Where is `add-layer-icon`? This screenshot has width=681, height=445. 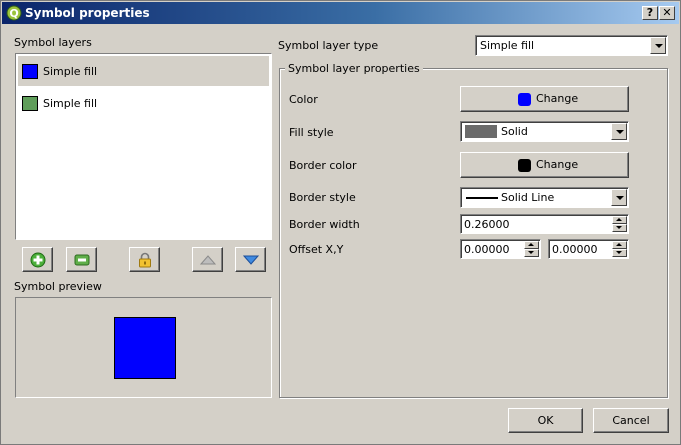 add-layer-icon is located at coordinates (38, 260).